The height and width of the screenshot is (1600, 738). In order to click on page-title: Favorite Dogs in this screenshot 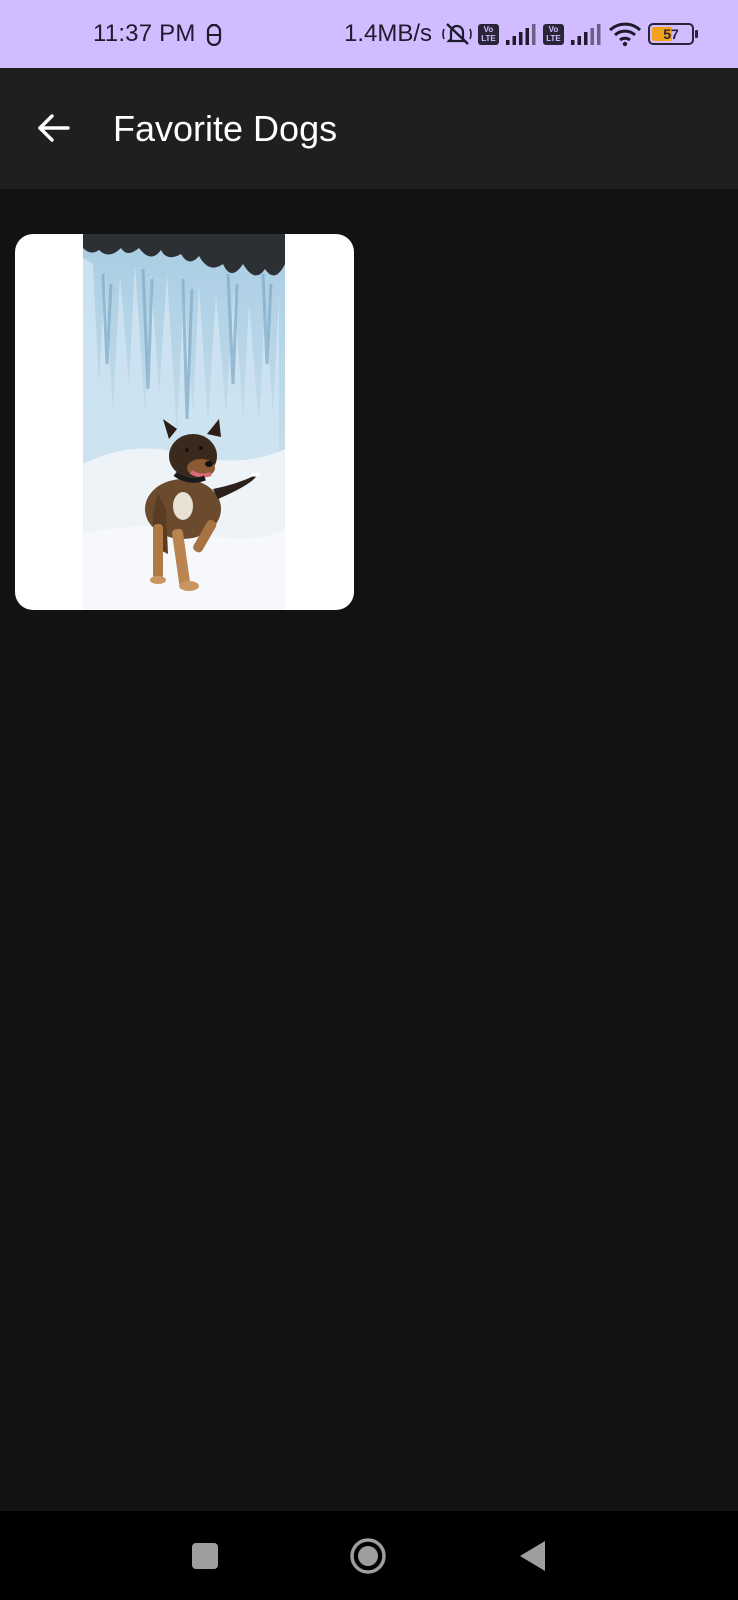, I will do `click(225, 128)`.